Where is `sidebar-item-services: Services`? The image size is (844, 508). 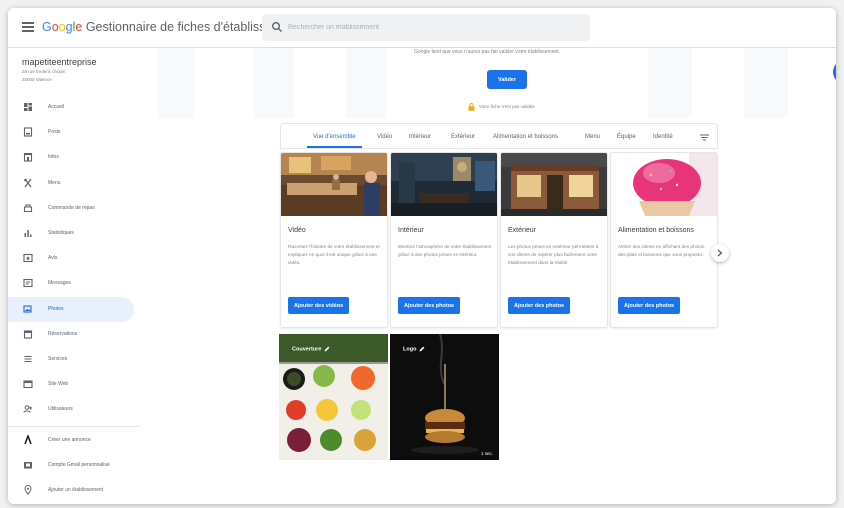
sidebar-item-services: Services is located at coordinates (71, 359).